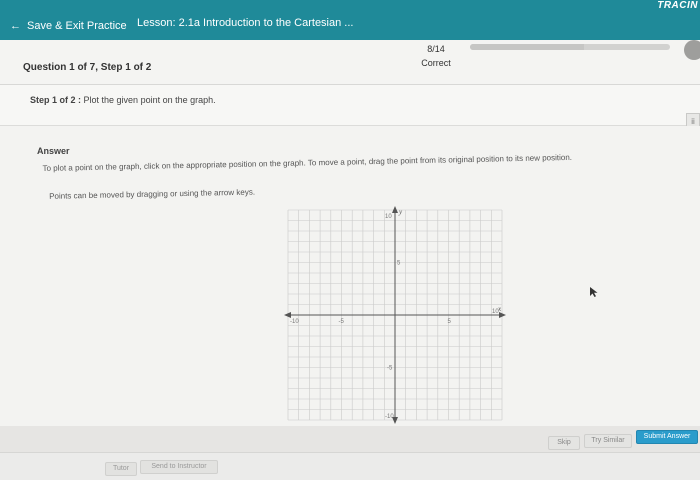 The image size is (700, 480). What do you see at coordinates (399, 264) in the screenshot?
I see `tick-label-y-pos5: 5` at bounding box center [399, 264].